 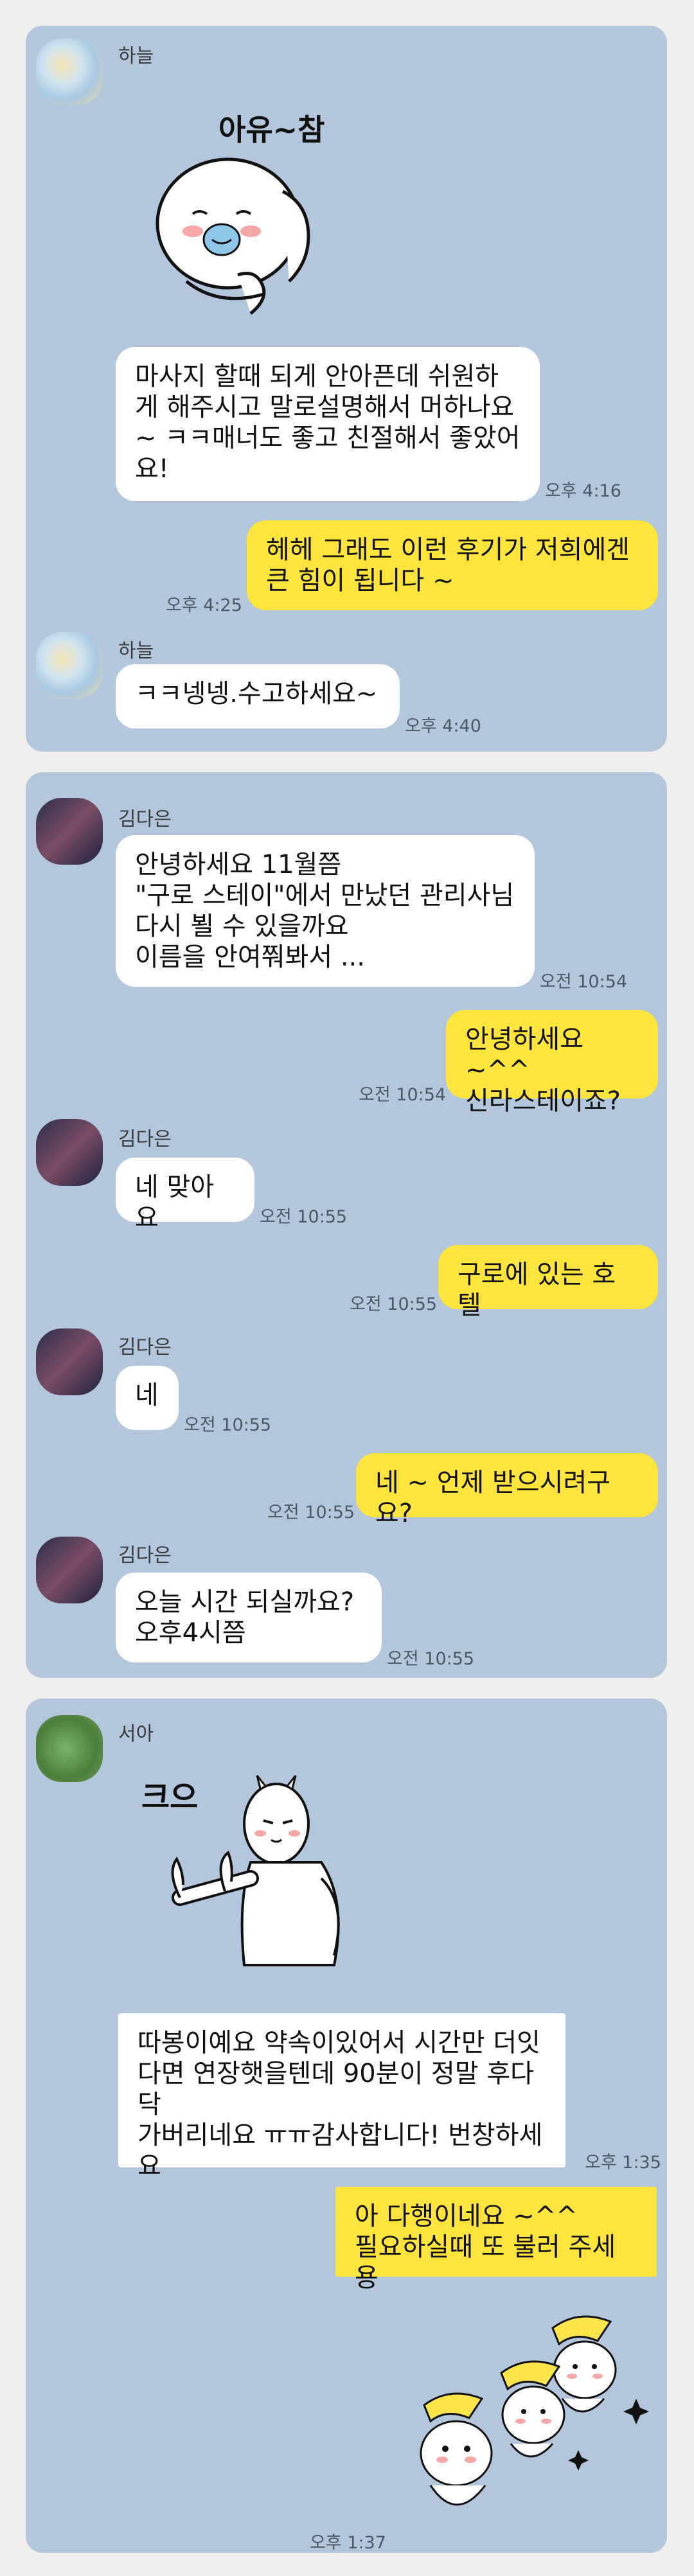 I want to click on message-bubble: 구로에 있는 호텔, so click(x=548, y=1282).